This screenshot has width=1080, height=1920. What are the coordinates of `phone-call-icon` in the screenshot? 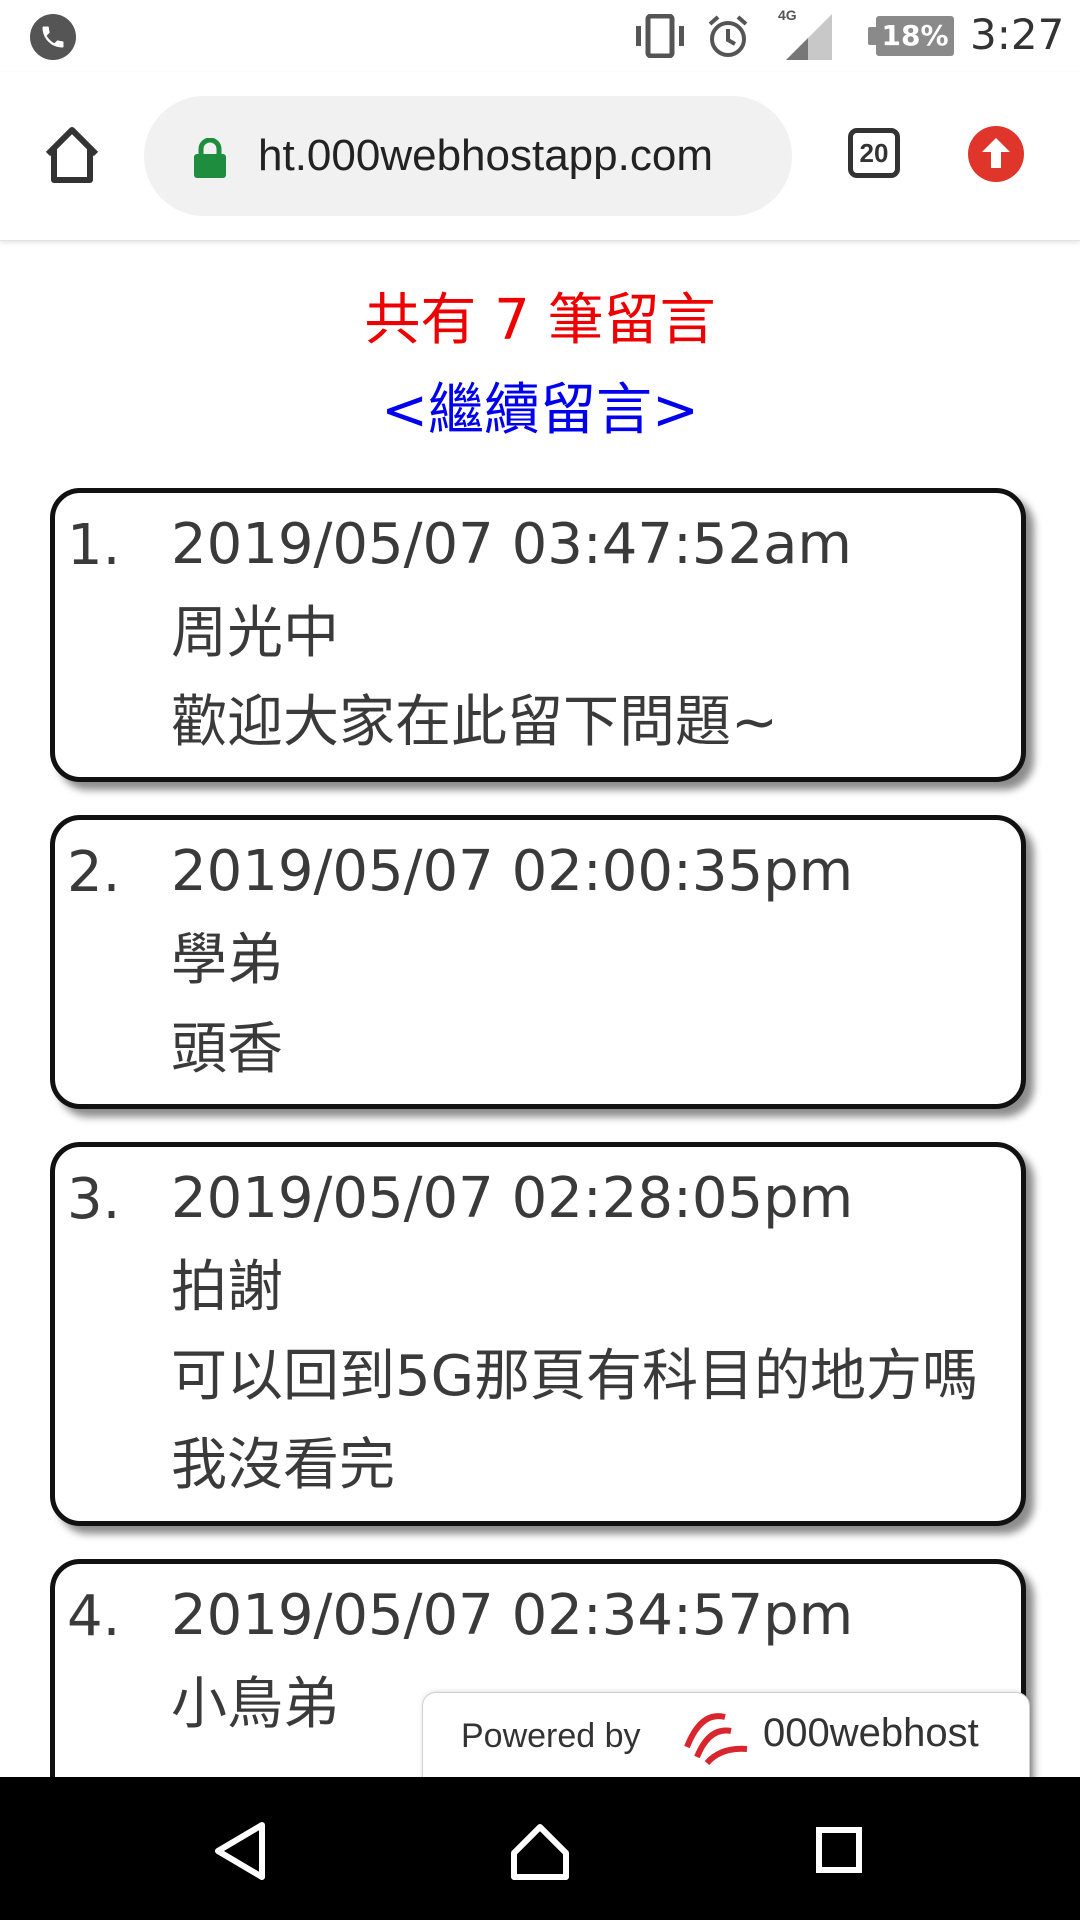 It's located at (53, 37).